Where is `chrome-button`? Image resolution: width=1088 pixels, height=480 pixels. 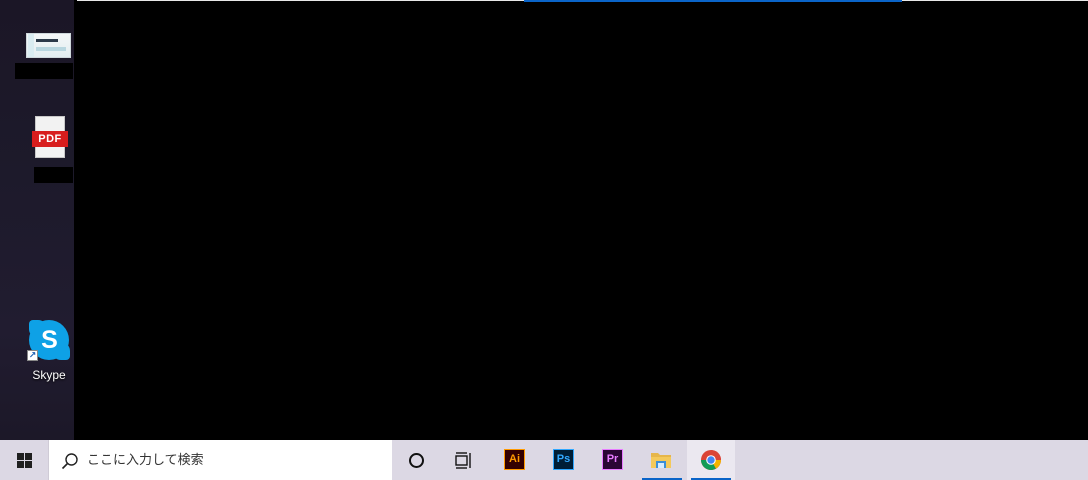
chrome-button is located at coordinates (711, 460).